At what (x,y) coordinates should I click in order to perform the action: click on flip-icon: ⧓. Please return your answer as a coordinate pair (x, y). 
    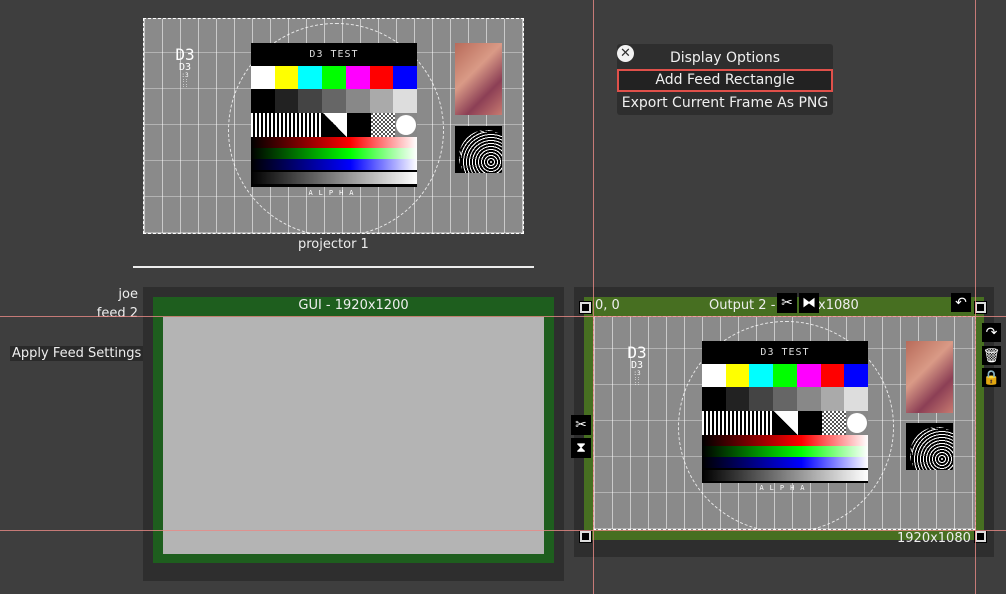
    Looking at the image, I should click on (809, 303).